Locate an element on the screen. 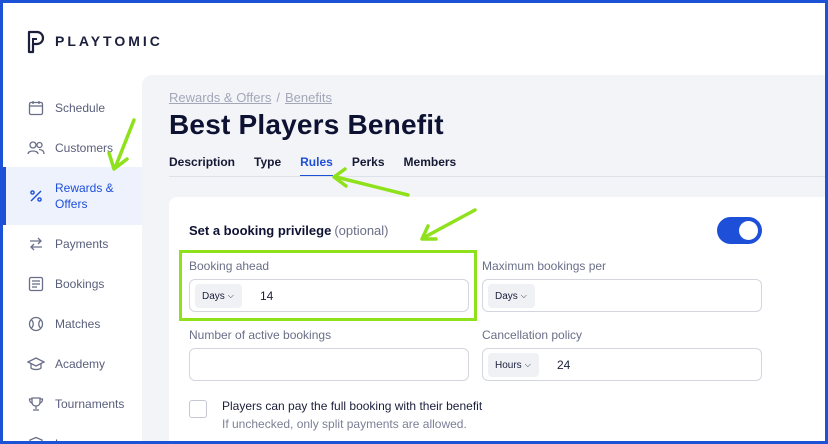 This screenshot has height=444, width=828. users-icon is located at coordinates (36, 148).